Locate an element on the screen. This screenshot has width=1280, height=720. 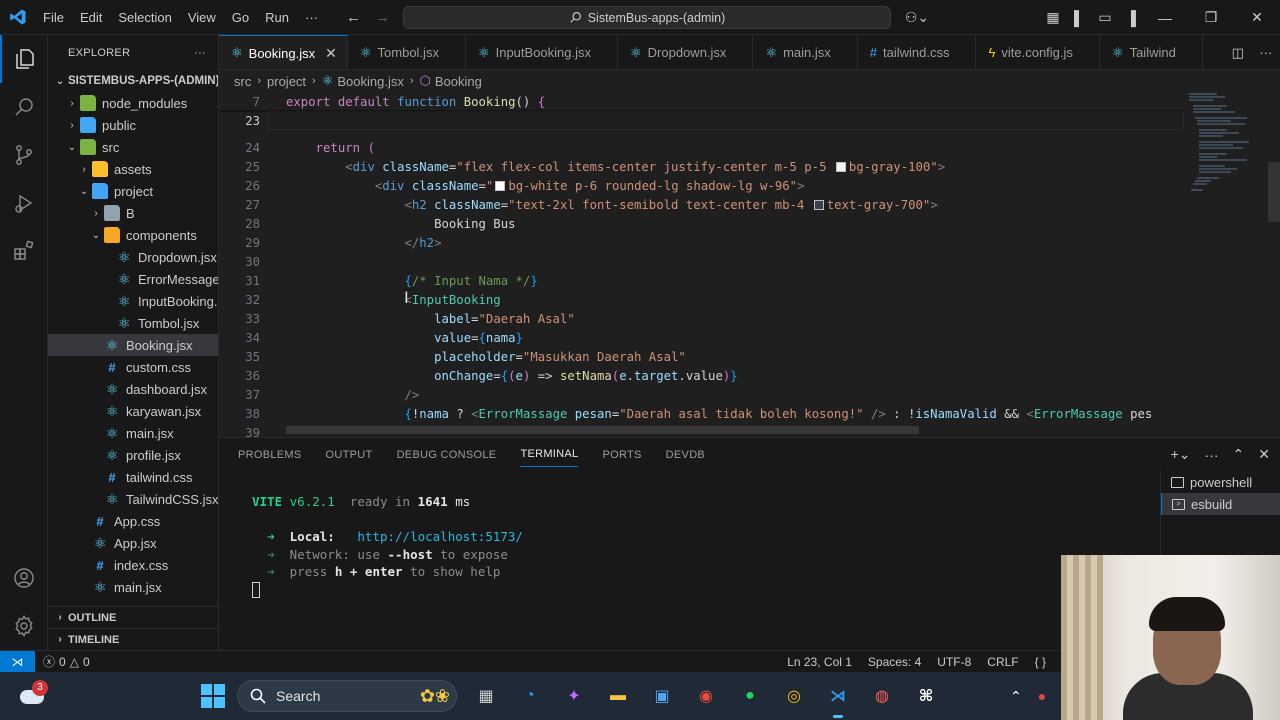
code-line: 32 <InputBooking is located at coordinates (704, 299).